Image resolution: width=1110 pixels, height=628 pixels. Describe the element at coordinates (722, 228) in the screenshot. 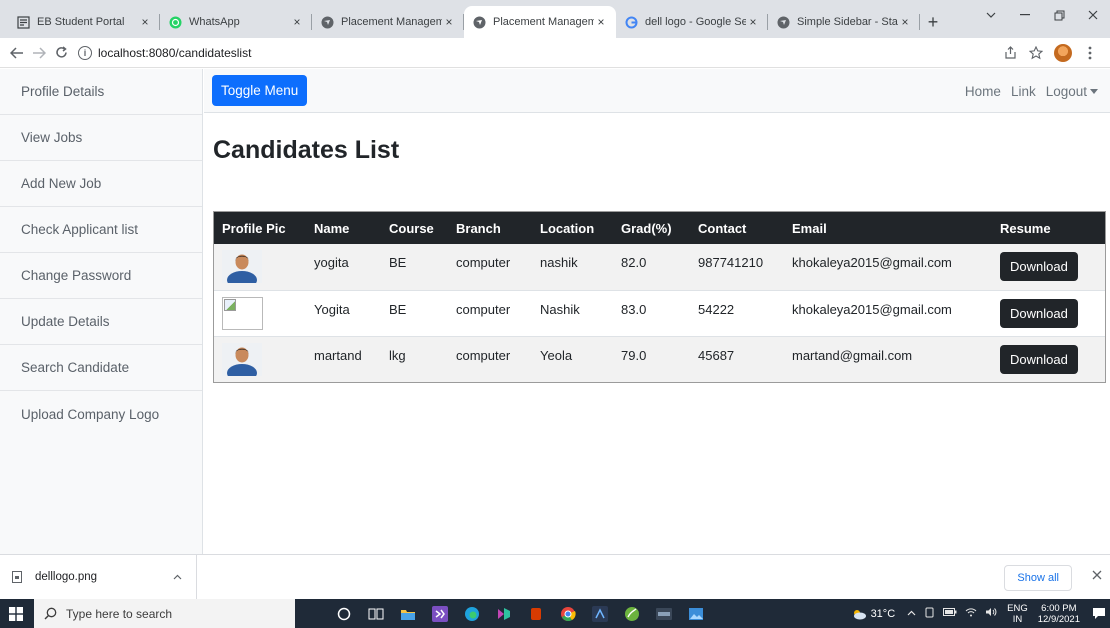

I see `column-header-contact: Contact` at that location.